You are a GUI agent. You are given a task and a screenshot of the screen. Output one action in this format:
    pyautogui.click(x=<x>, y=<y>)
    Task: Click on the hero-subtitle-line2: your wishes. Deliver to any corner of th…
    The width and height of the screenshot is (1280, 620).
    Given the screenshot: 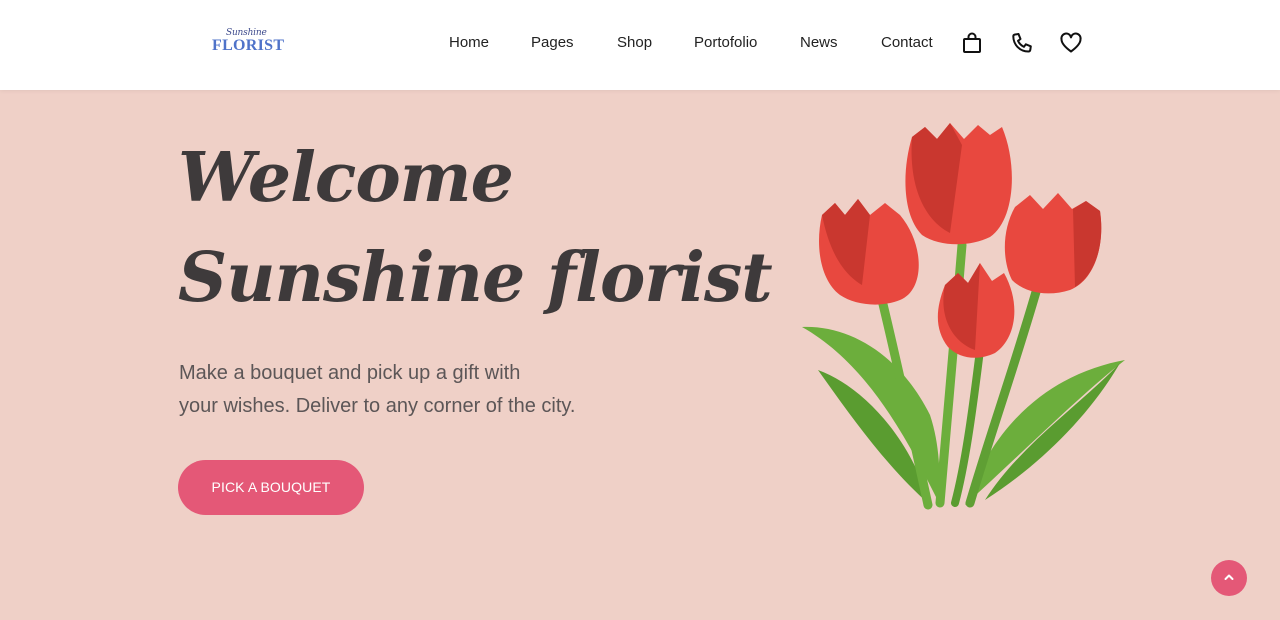 What is the action you would take?
    pyautogui.click(x=377, y=406)
    